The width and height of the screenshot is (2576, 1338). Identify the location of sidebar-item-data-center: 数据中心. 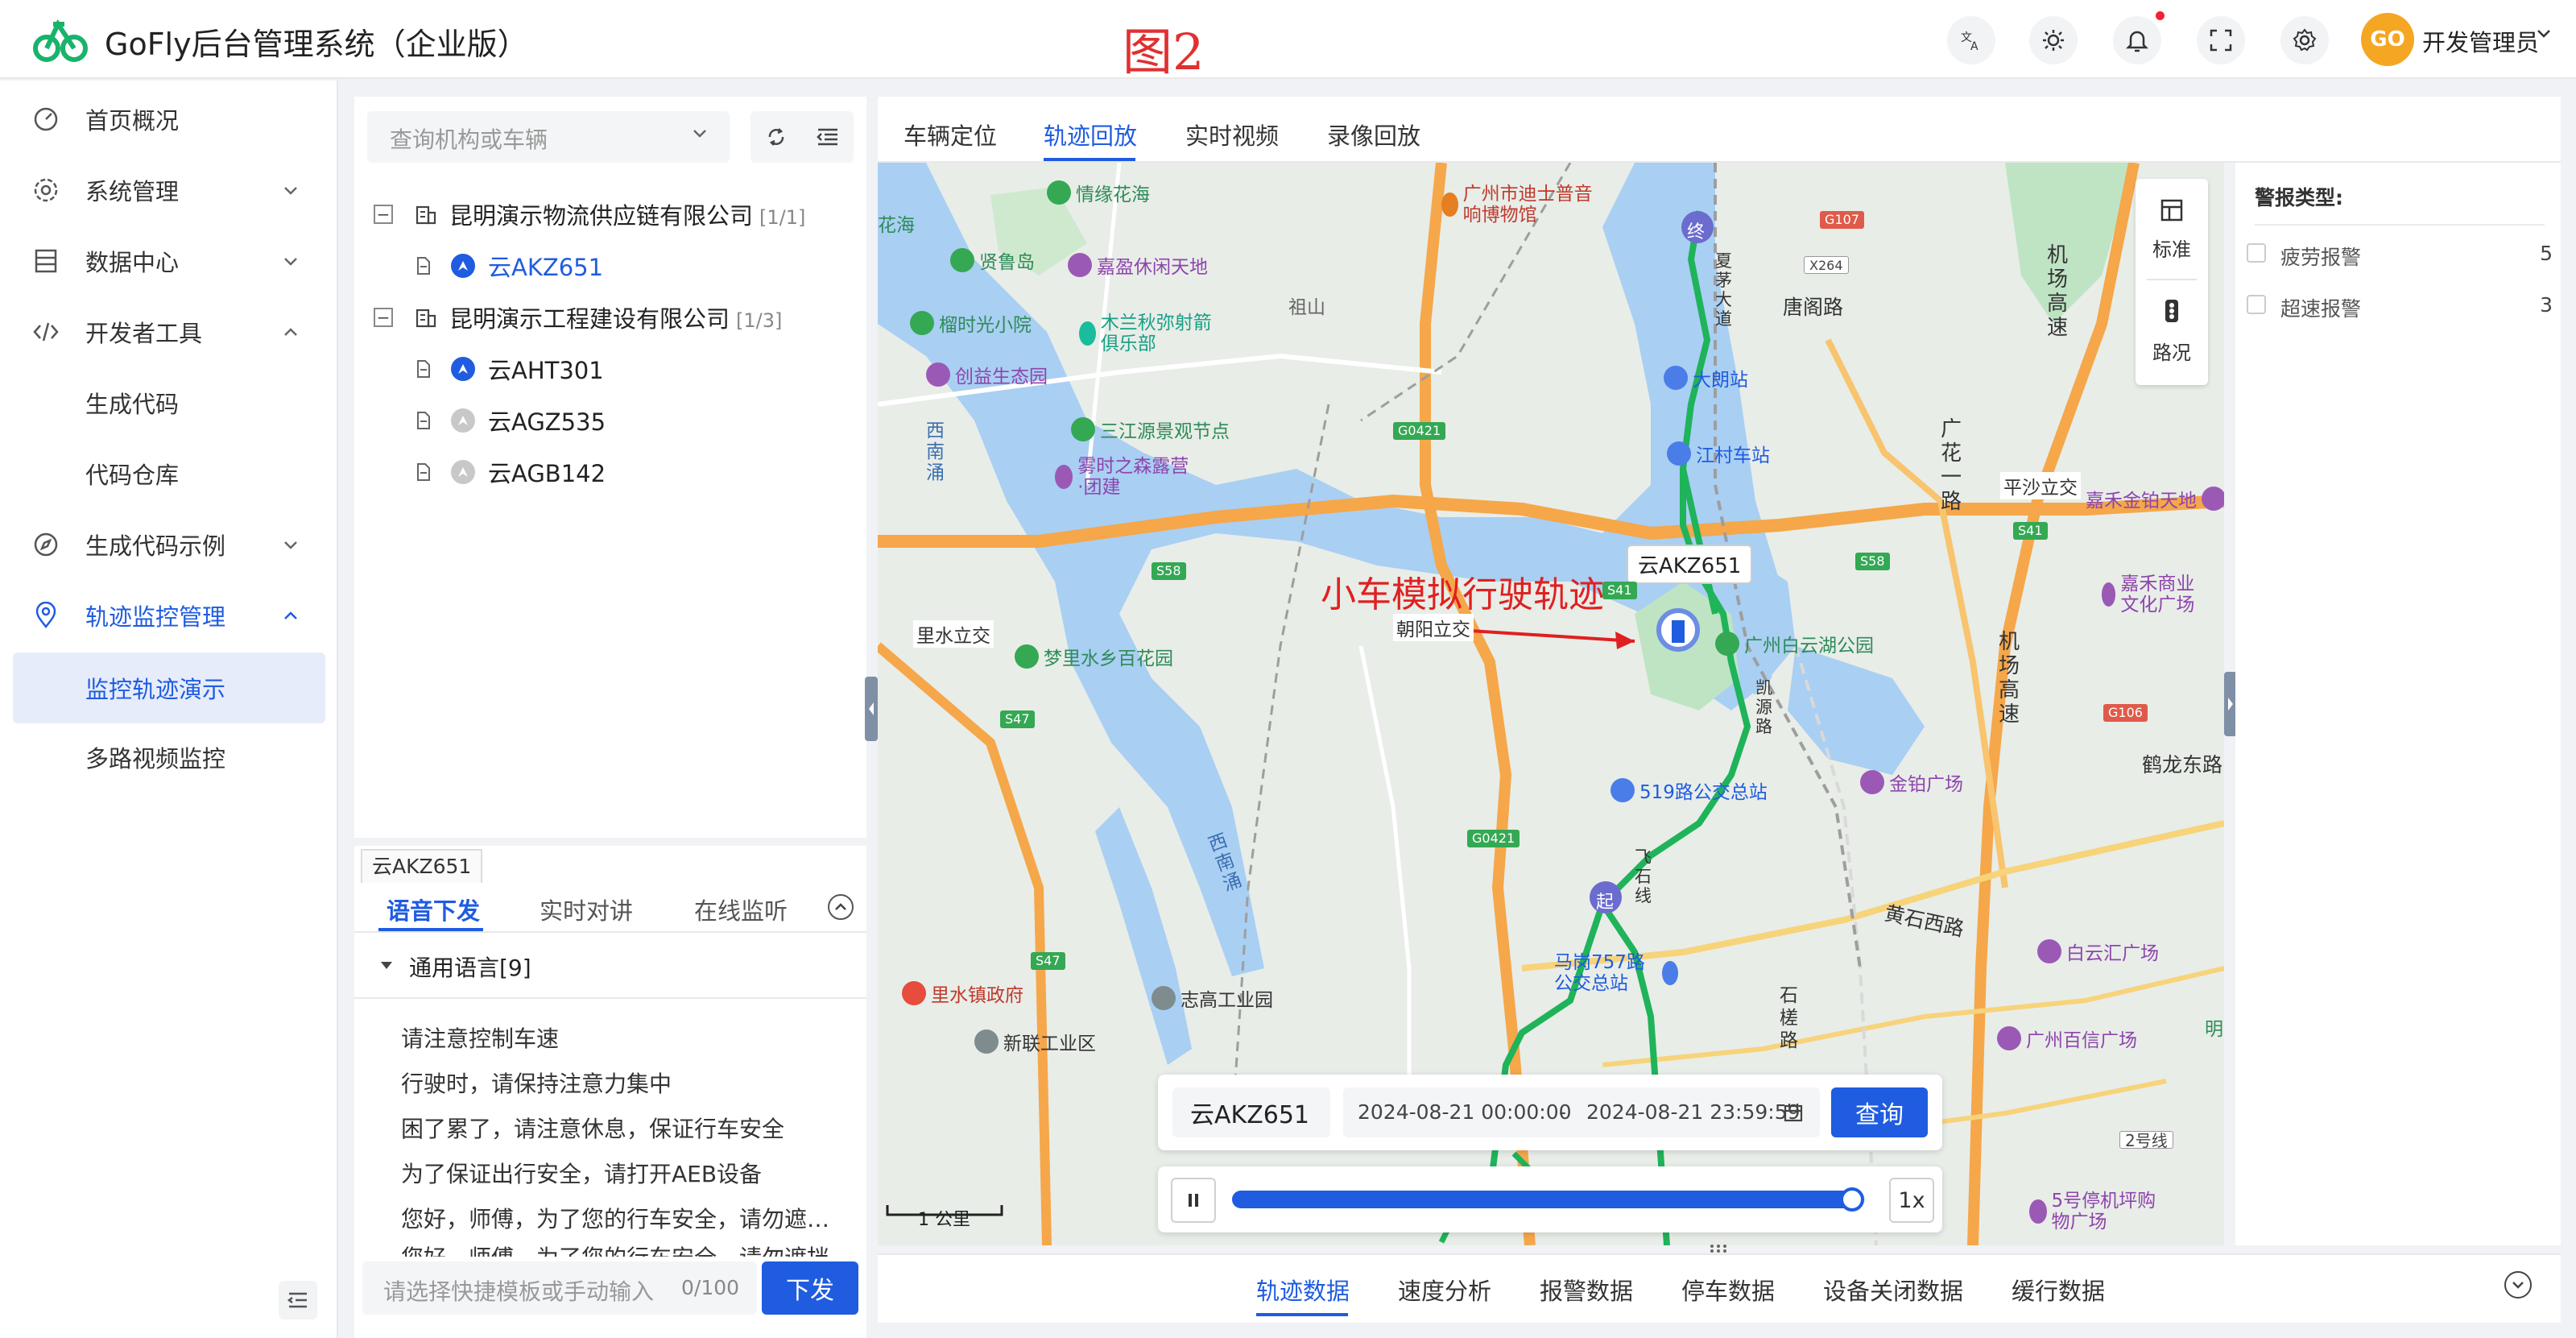
(169, 261).